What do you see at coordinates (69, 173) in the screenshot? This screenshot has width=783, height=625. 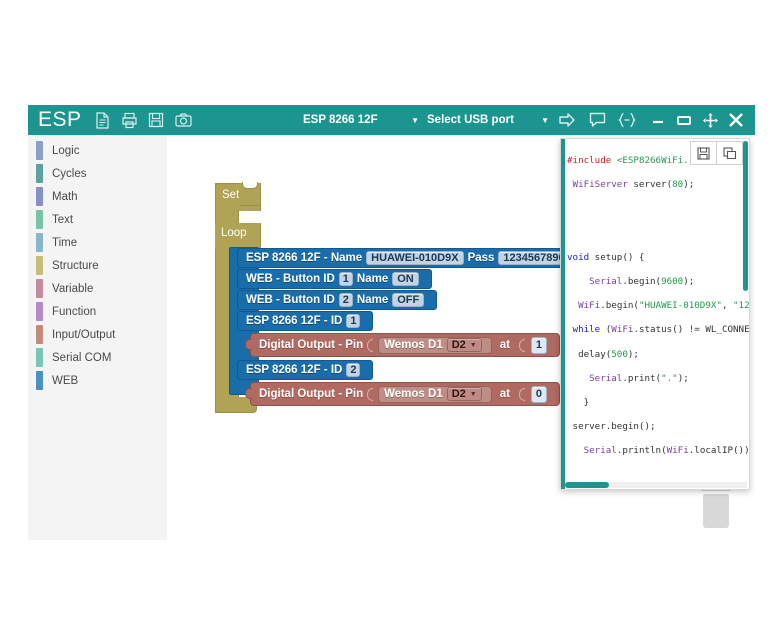 I see `sidebar-item-label: Cycles` at bounding box center [69, 173].